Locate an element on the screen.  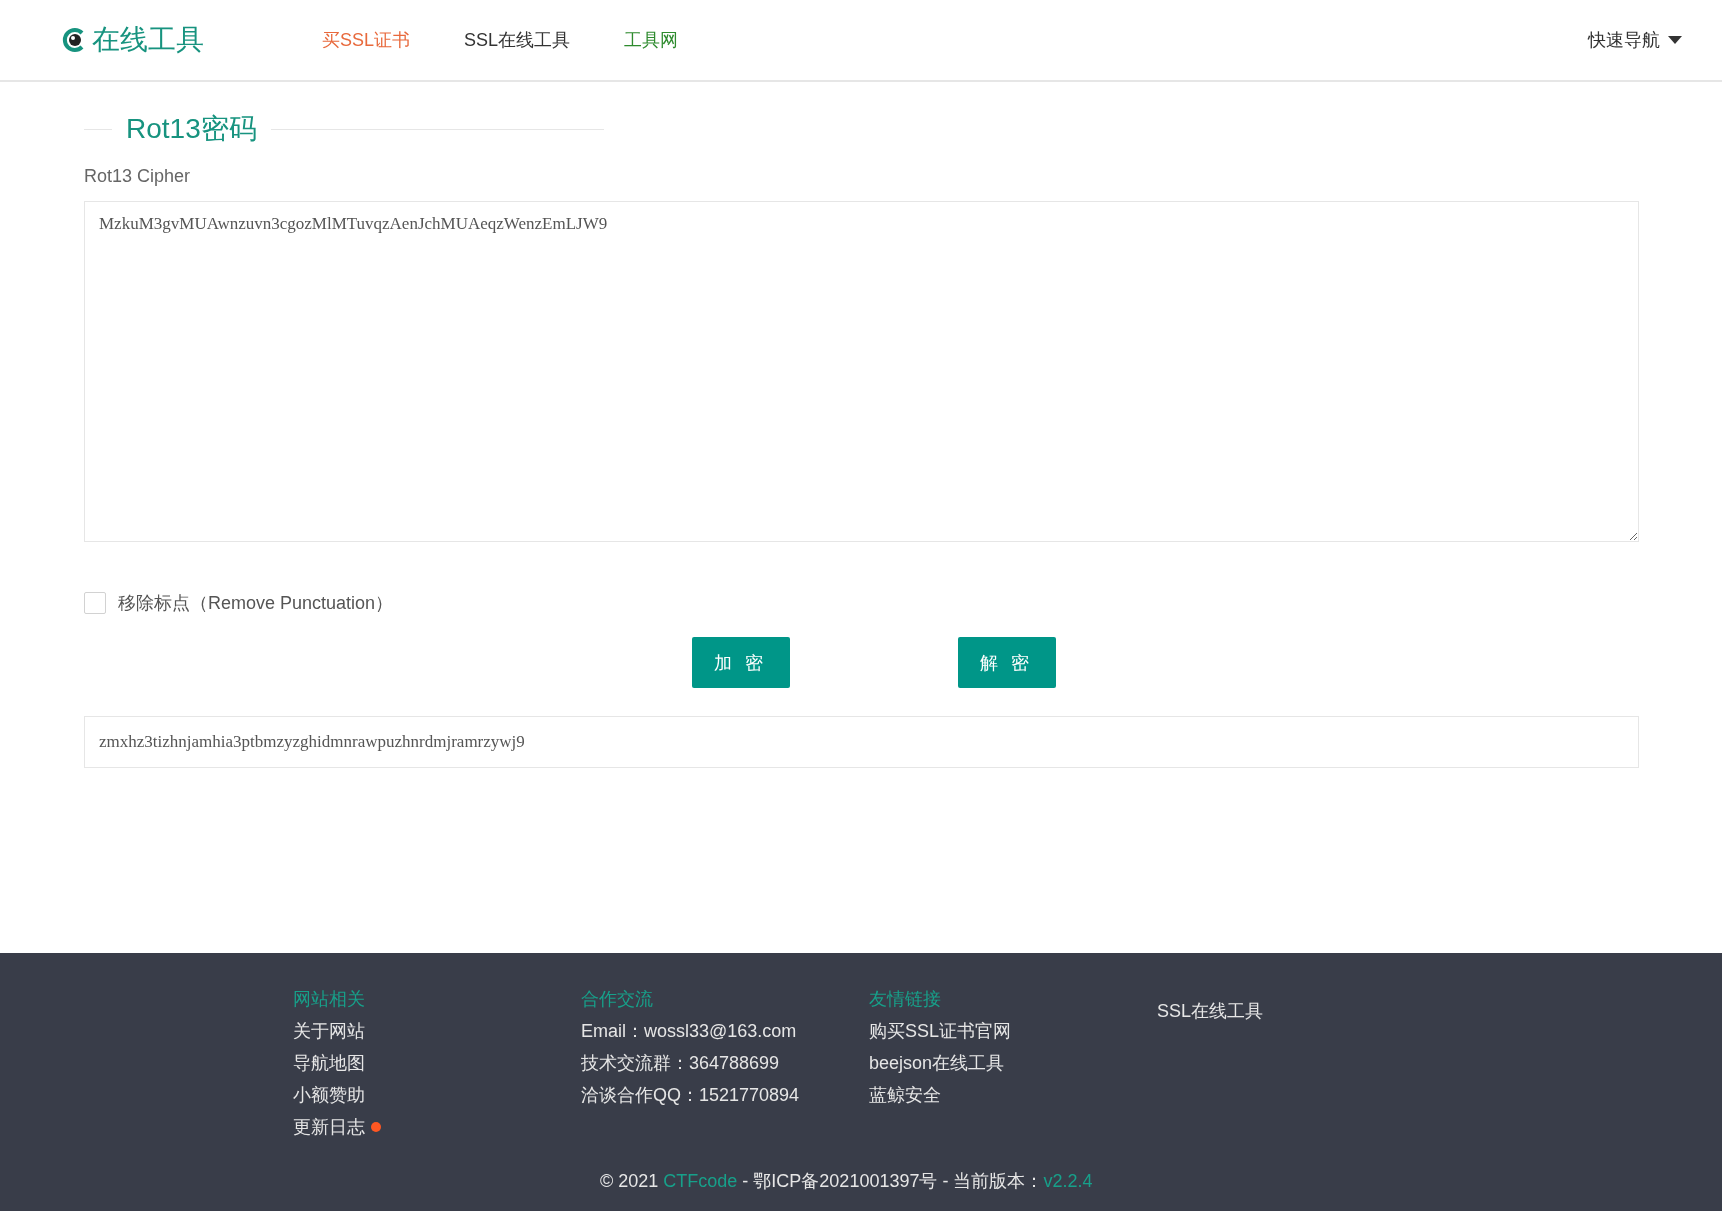
footer-heading: 合作交流 is located at coordinates (617, 999).